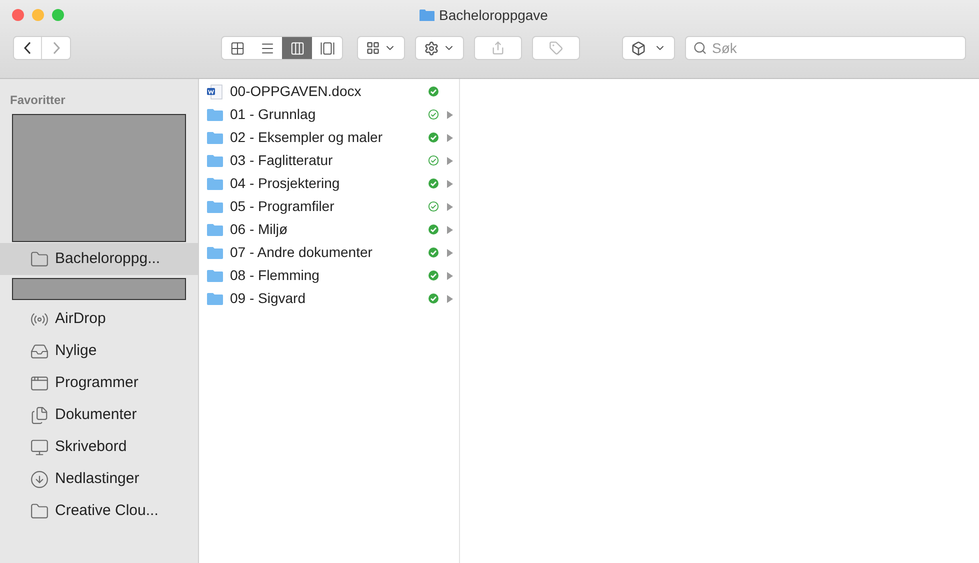  I want to click on gallery-icon, so click(327, 48).